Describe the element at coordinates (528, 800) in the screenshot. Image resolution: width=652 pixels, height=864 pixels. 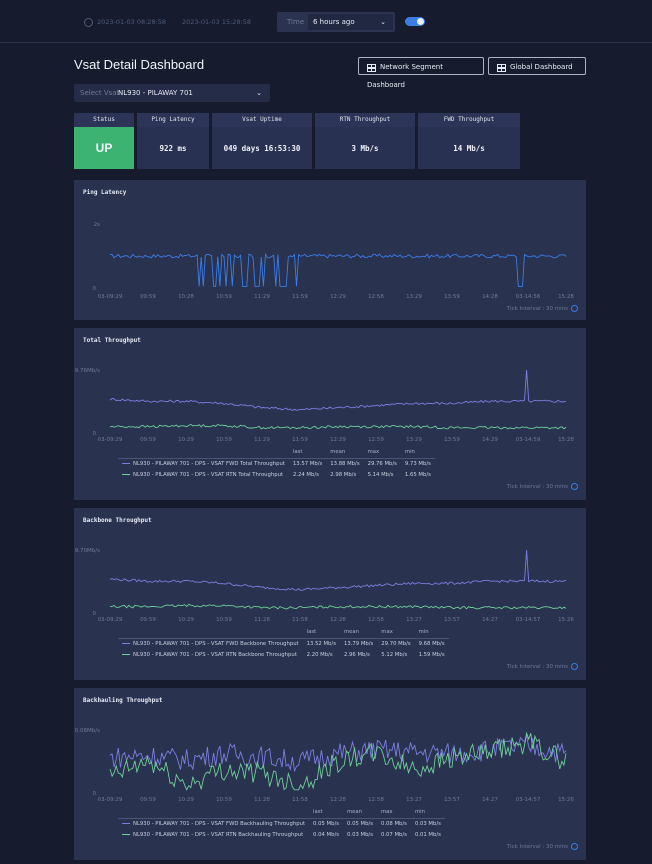
I see `x-tick-label: 03-14:57` at that location.